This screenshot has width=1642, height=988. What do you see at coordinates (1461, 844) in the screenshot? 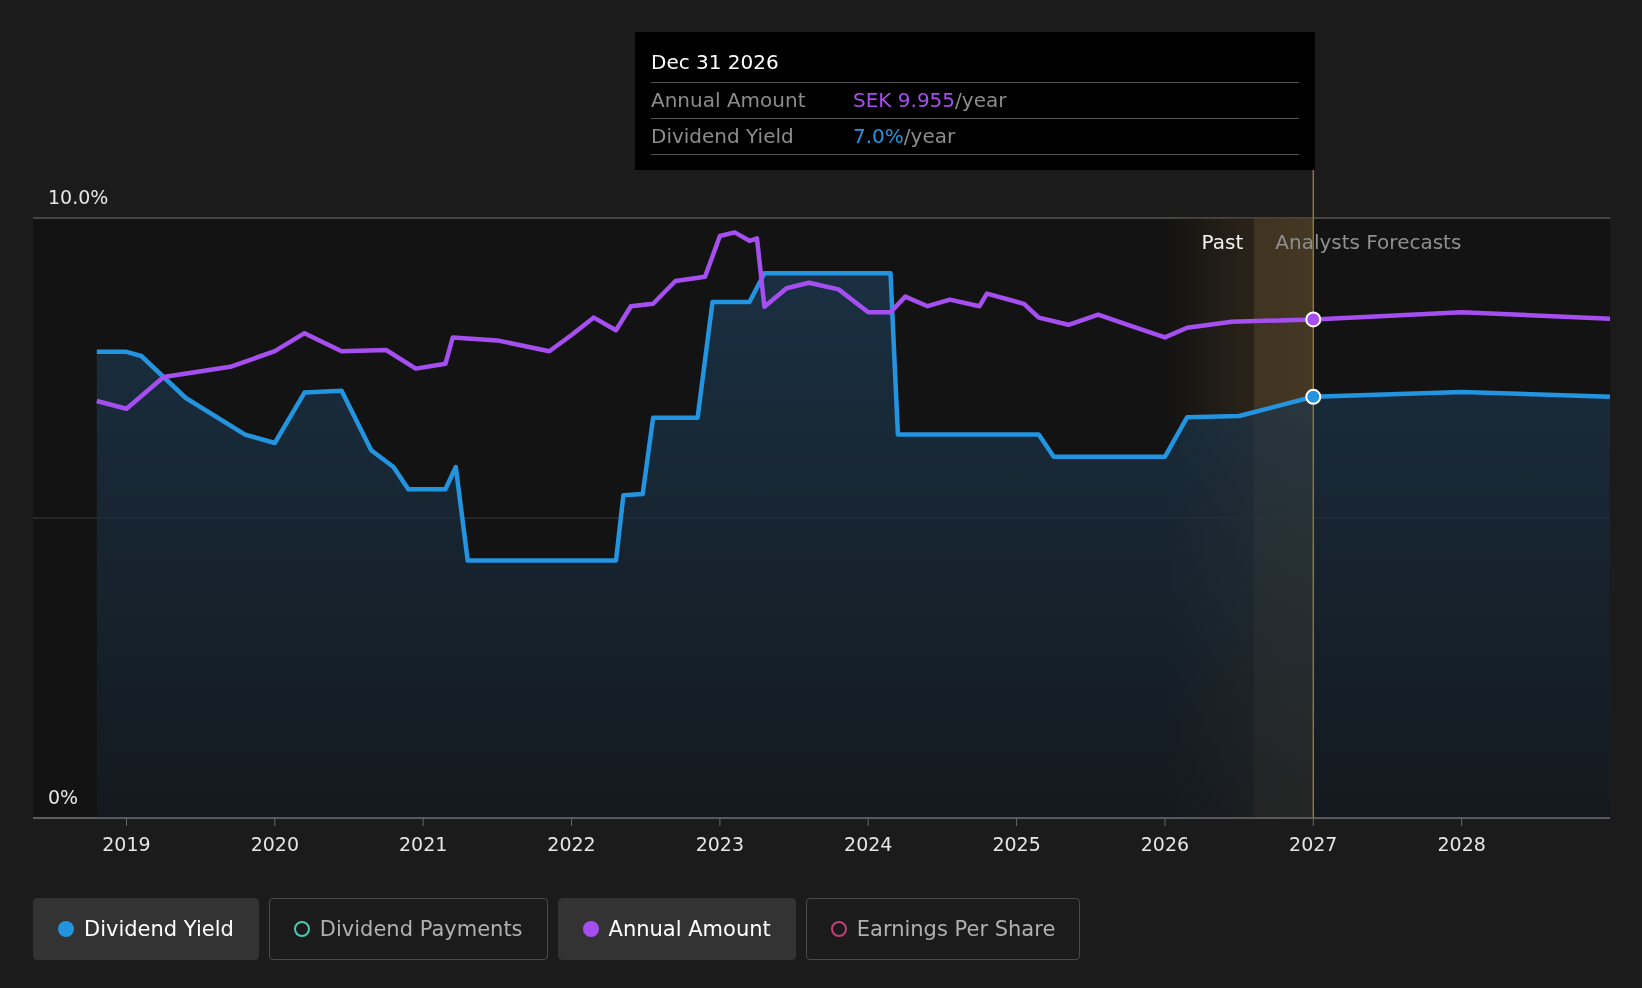
I see `axis-label: 2028` at bounding box center [1461, 844].